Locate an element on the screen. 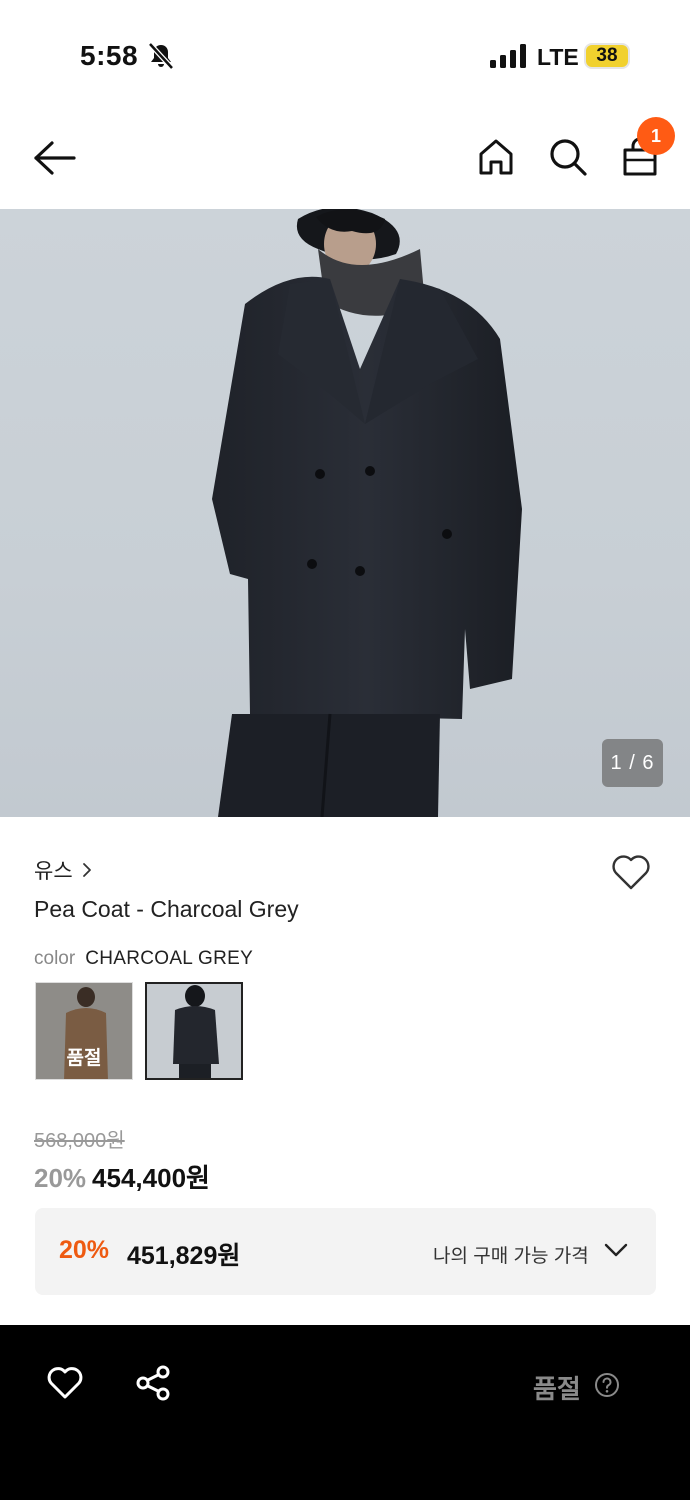 This screenshot has height=1500, width=690. cart-count-badge: 1 is located at coordinates (656, 136).